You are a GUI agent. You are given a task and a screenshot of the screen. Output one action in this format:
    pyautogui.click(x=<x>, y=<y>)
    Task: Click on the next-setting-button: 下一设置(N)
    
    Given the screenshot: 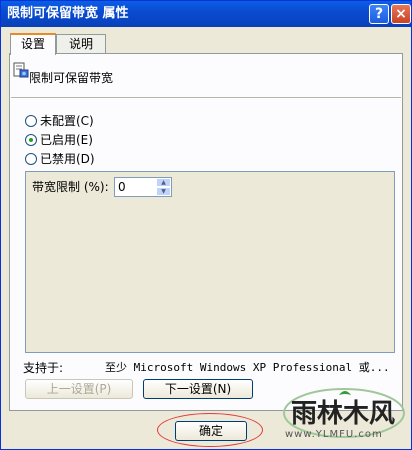 What is the action you would take?
    pyautogui.click(x=198, y=389)
    